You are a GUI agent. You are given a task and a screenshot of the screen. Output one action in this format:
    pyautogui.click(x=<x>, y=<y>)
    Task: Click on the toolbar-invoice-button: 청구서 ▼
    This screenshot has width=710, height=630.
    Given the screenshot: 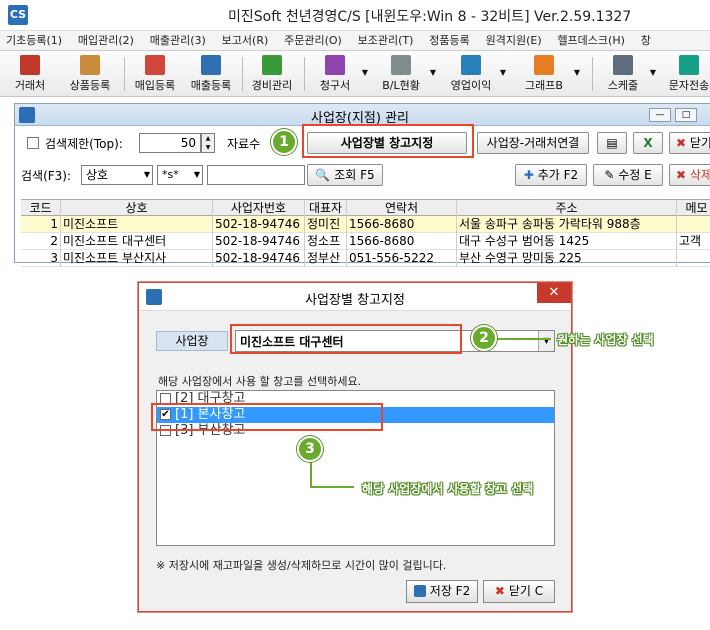 What is the action you would take?
    pyautogui.click(x=340, y=74)
    